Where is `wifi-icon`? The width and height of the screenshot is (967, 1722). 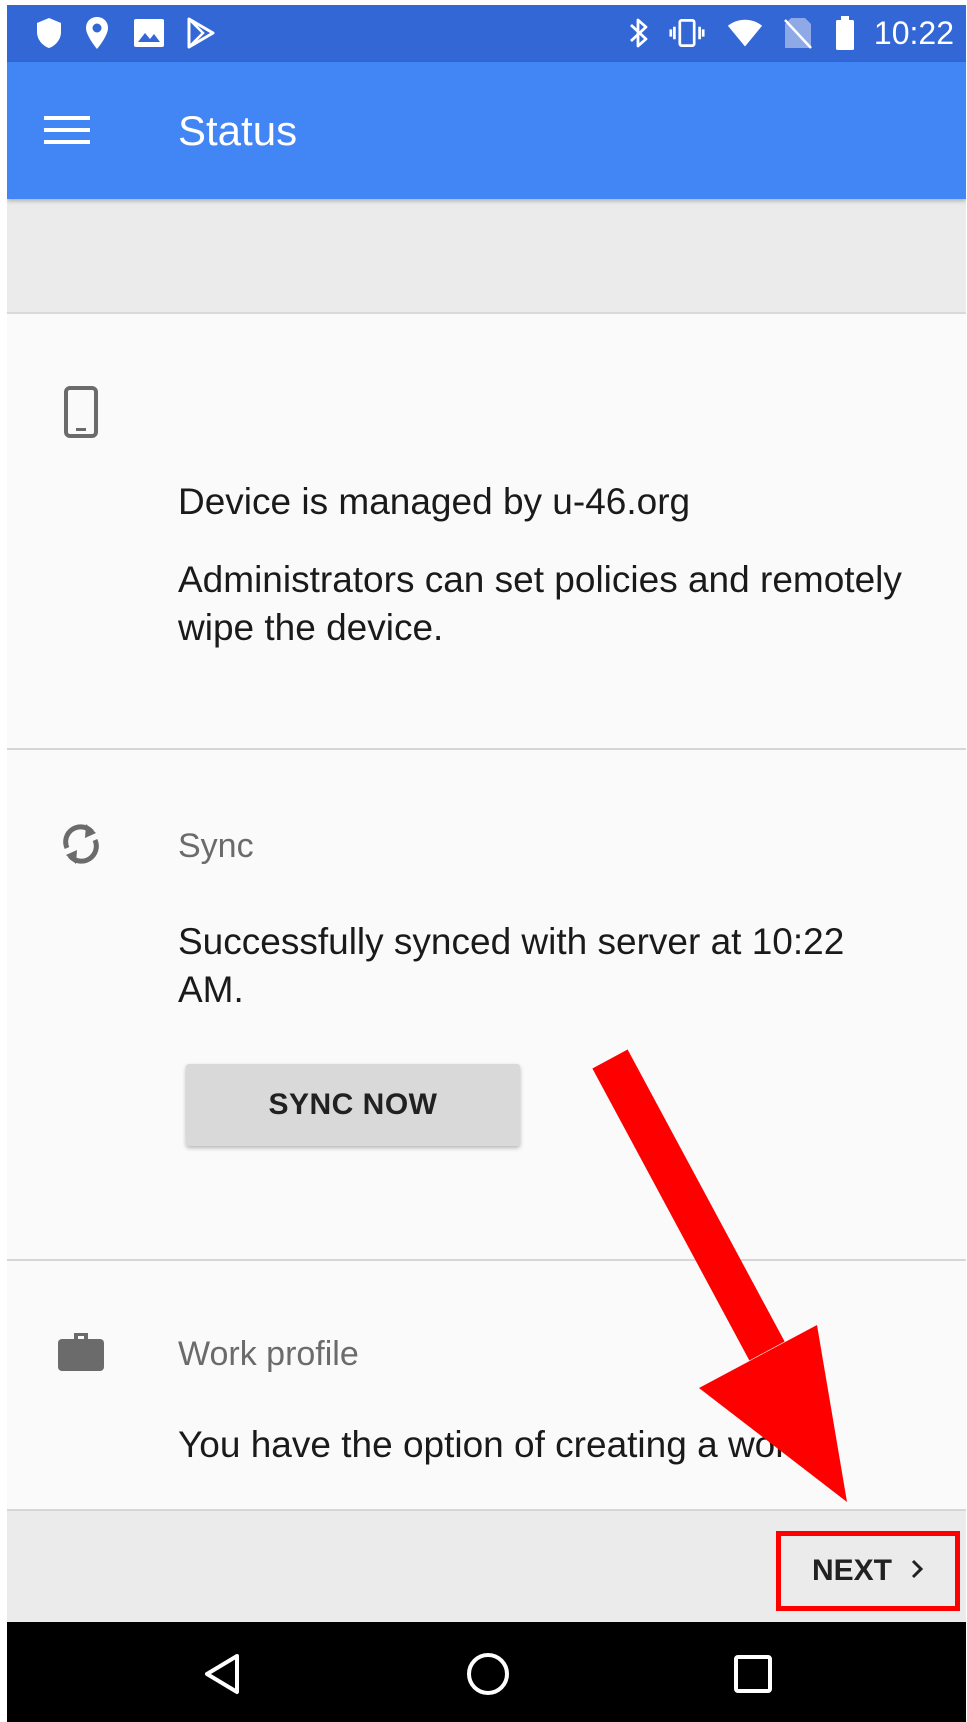
wifi-icon is located at coordinates (745, 33).